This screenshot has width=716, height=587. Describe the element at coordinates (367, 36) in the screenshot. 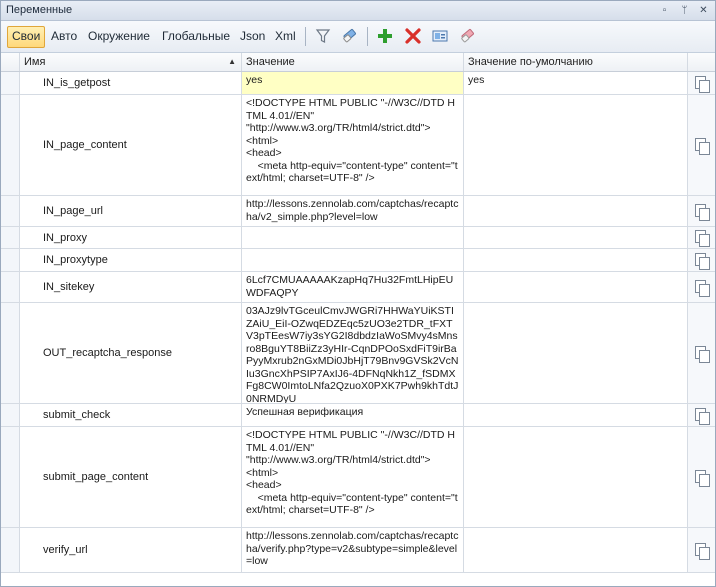

I see `toolbar-separator` at that location.